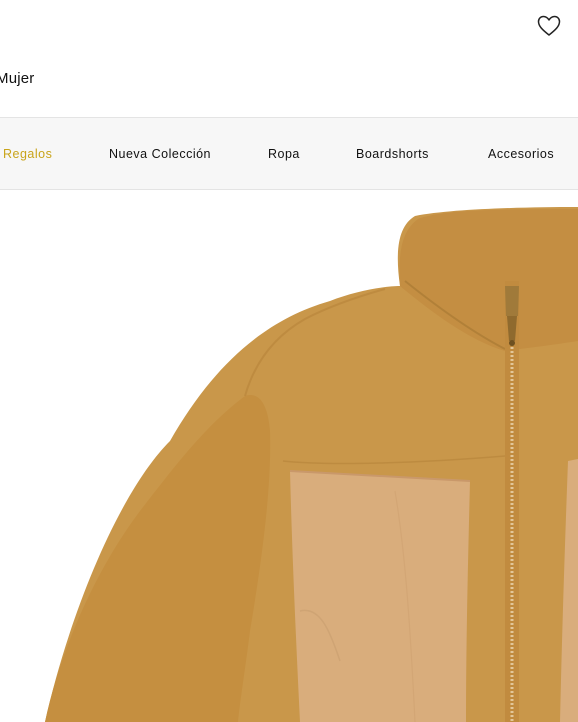  What do you see at coordinates (17, 78) in the screenshot?
I see `section-title: Mujer` at bounding box center [17, 78].